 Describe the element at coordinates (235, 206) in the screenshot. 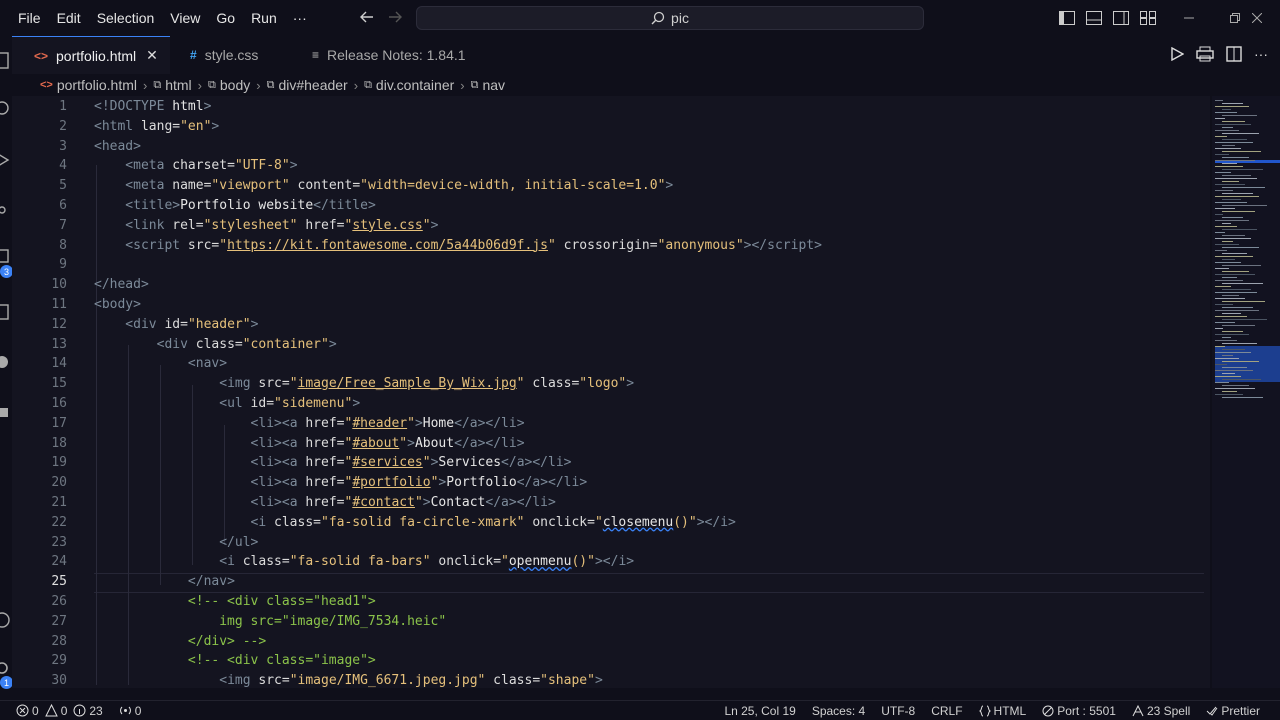

I see `code-line: <title>Portfolio website</title>` at that location.